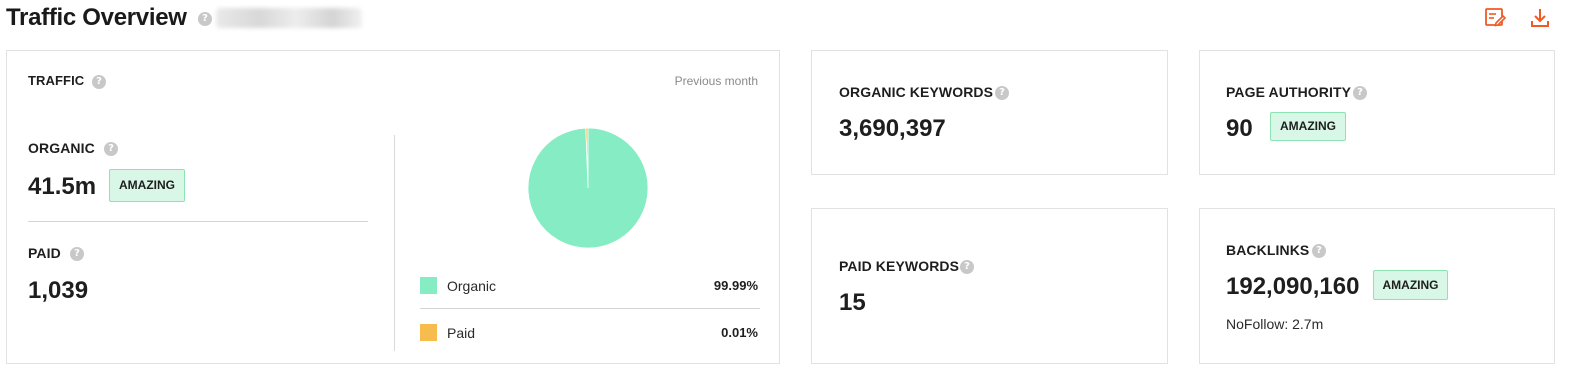  I want to click on backlinks-label: BACKLINKS, so click(1268, 250).